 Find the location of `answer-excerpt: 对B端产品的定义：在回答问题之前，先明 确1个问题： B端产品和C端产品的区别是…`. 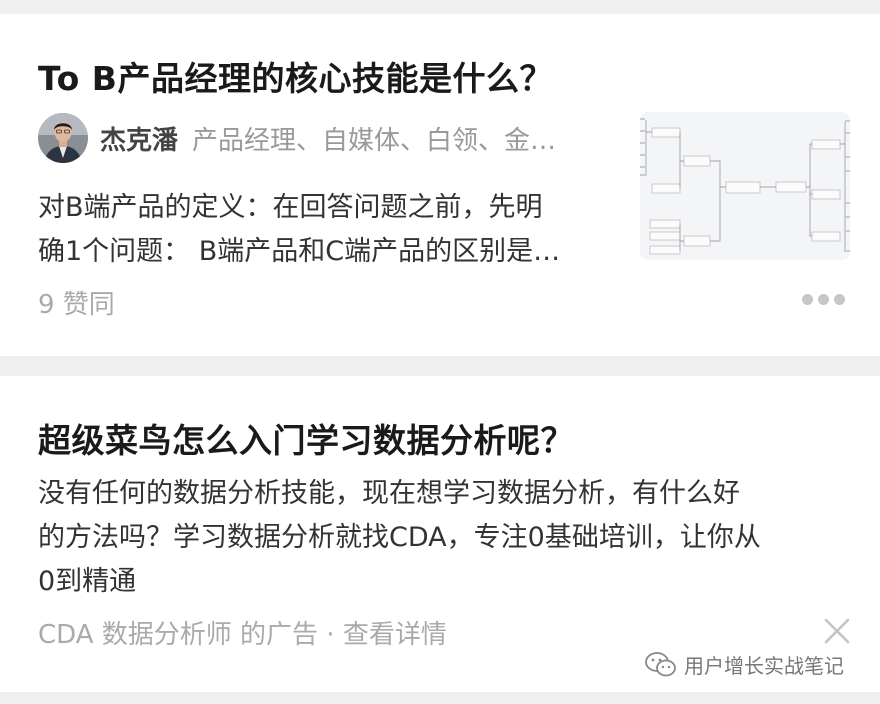

answer-excerpt: 对B端产品的定义：在回答问题之前，先明 确1个问题： B端产品和C端产品的区别是… is located at coordinates (329, 230).